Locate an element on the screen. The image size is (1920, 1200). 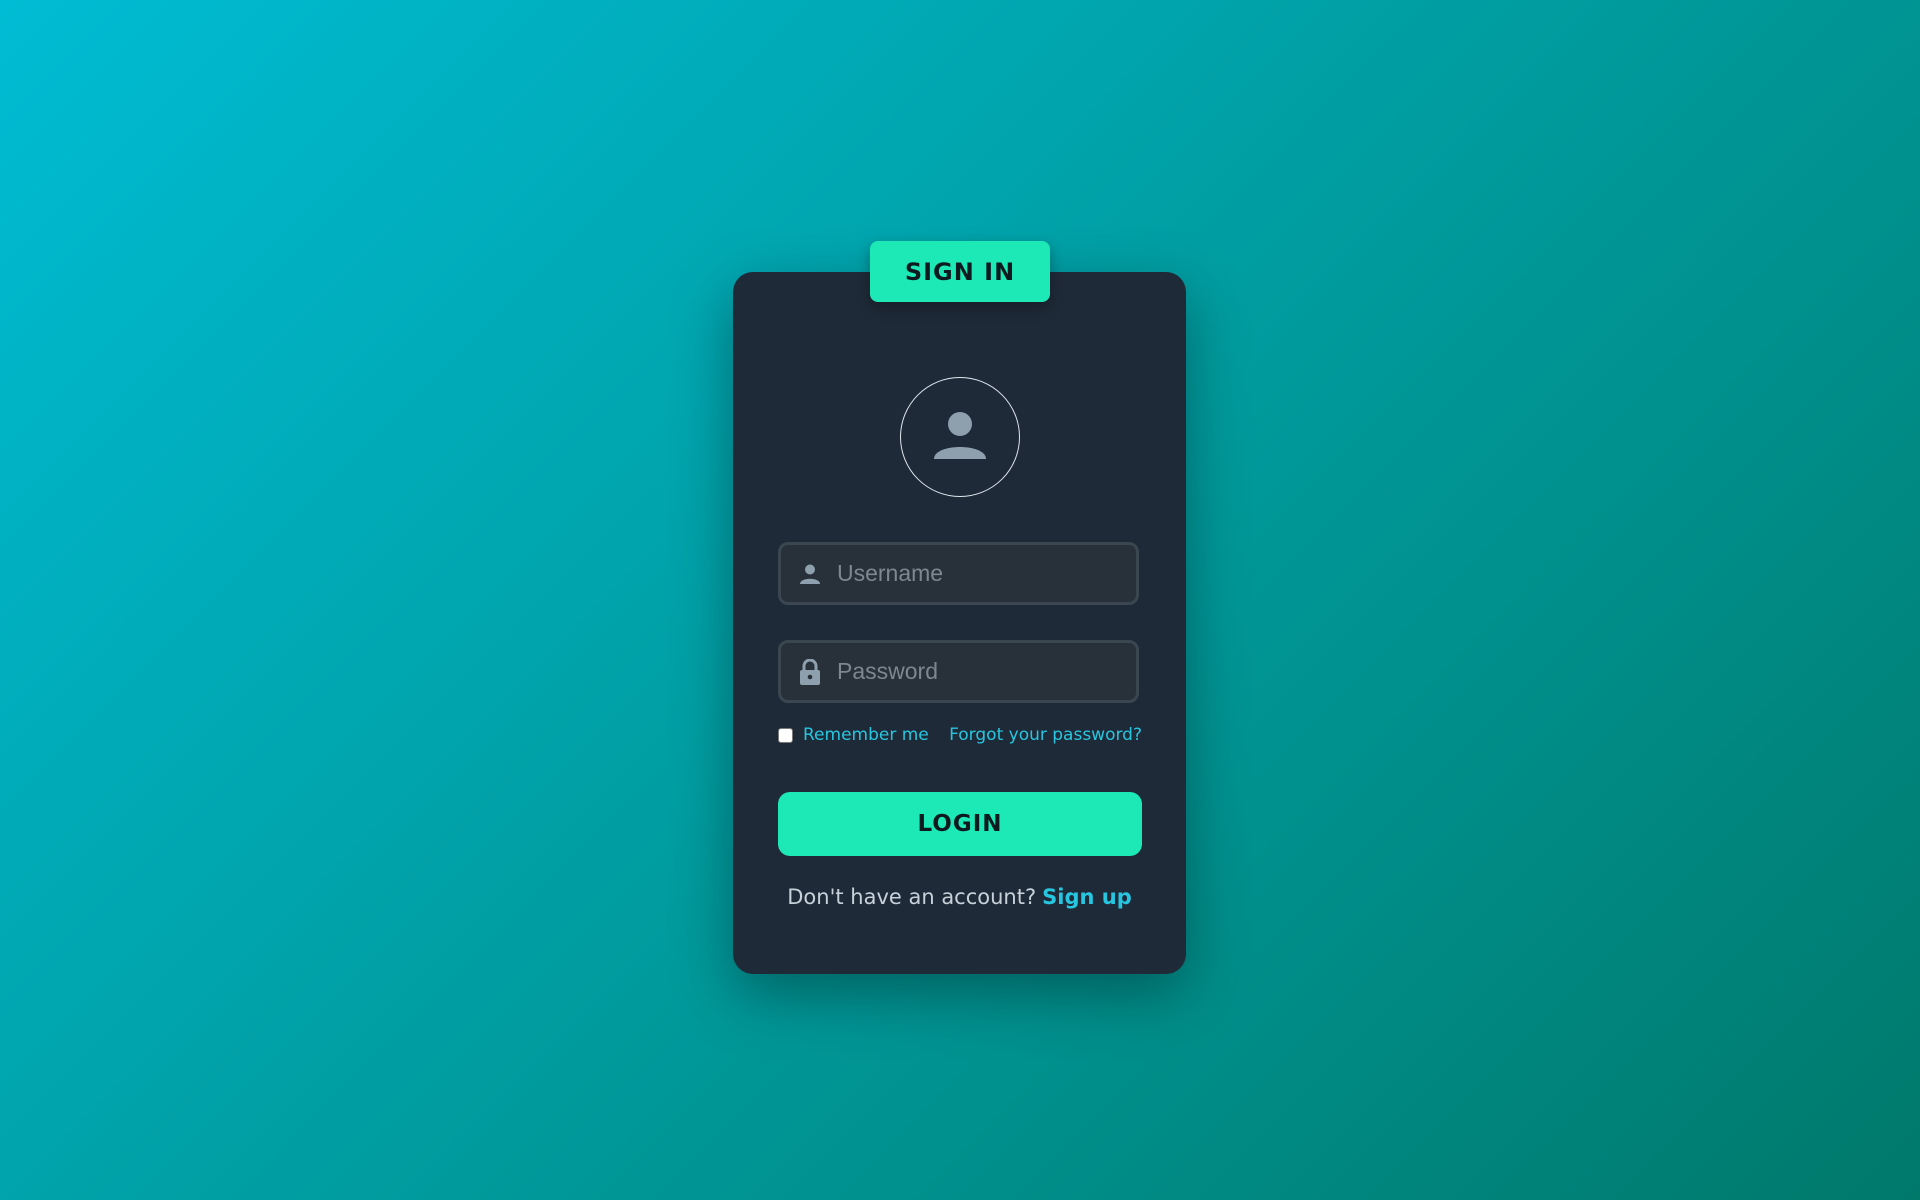
username-field-wrapper is located at coordinates (958, 573).